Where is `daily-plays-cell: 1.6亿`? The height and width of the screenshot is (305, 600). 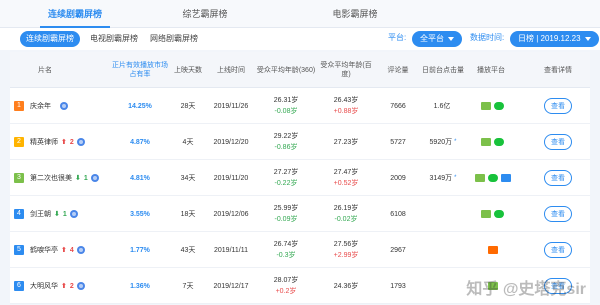
daily-plays-cell: 1.6亿 is located at coordinates (443, 106).